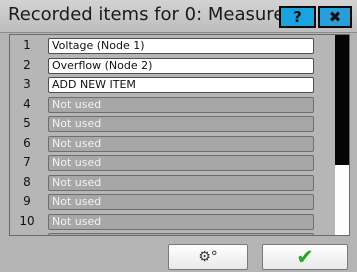 Image resolution: width=357 pixels, height=272 pixels. I want to click on list-row: 8 Not used, so click(171, 183).